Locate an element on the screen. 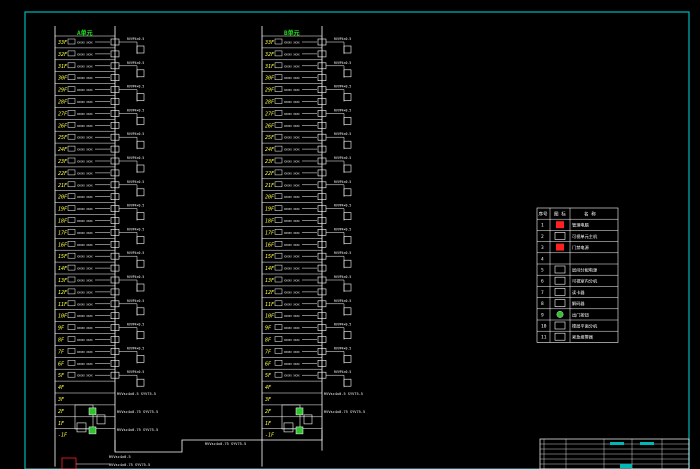 The width and height of the screenshot is (700, 469). floor-label: 27F is located at coordinates (270, 114).